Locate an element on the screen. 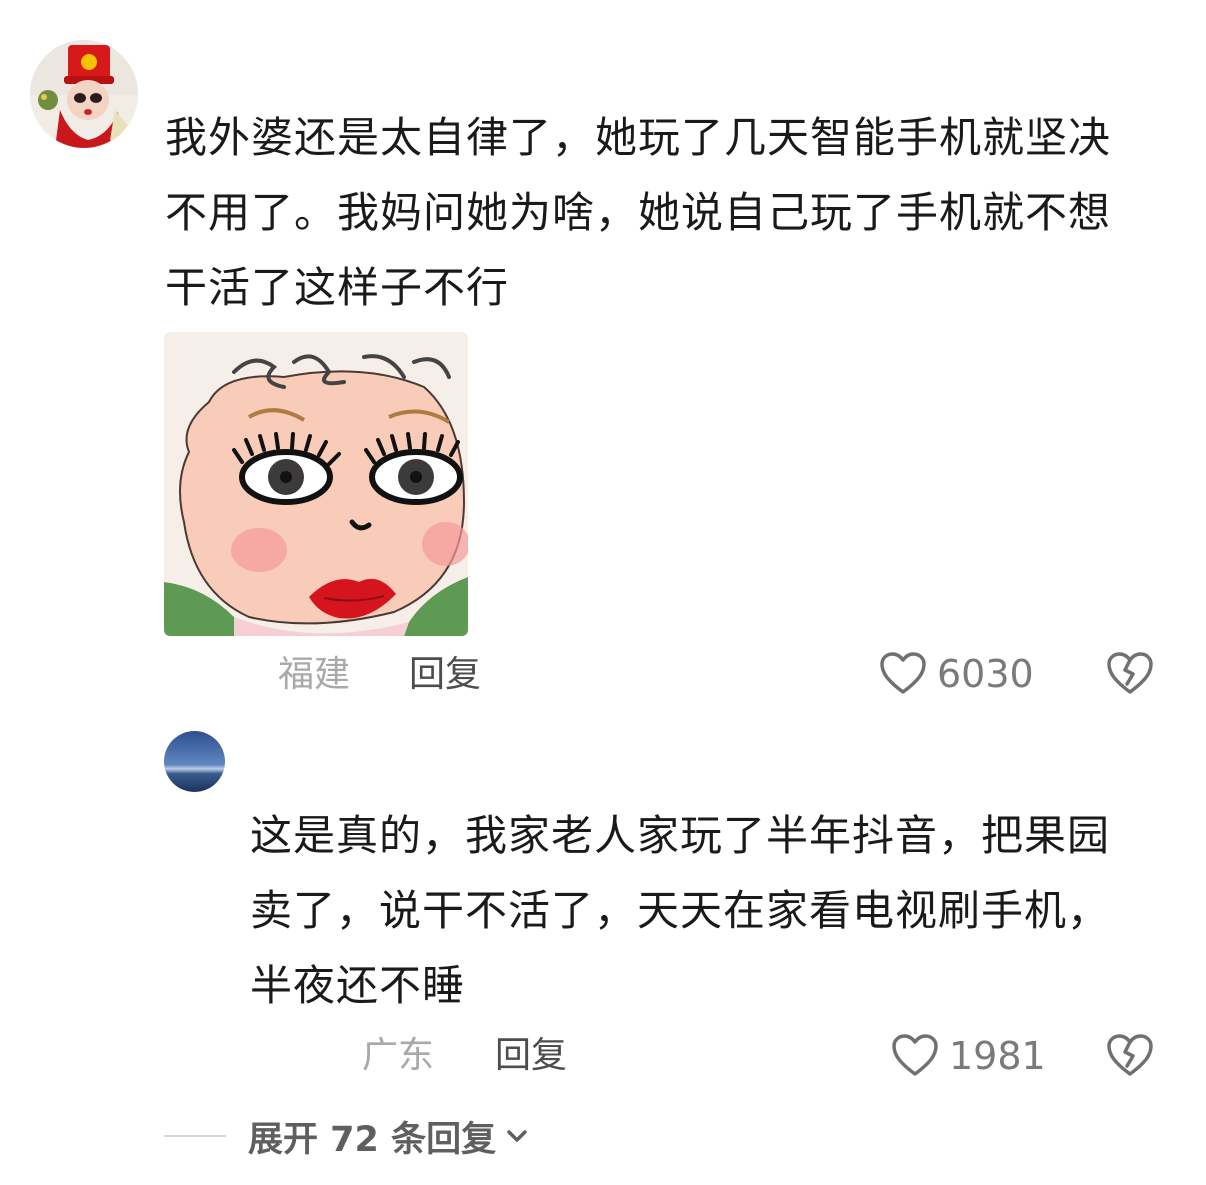  like-count: 1981 is located at coordinates (997, 1056).